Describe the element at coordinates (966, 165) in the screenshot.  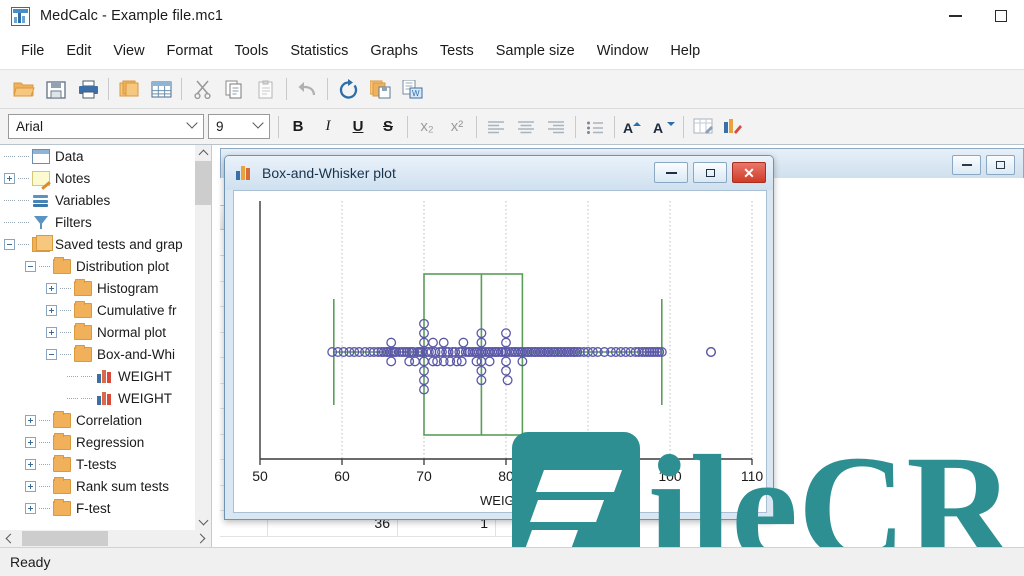
I see `sheet-minimize-button` at that location.